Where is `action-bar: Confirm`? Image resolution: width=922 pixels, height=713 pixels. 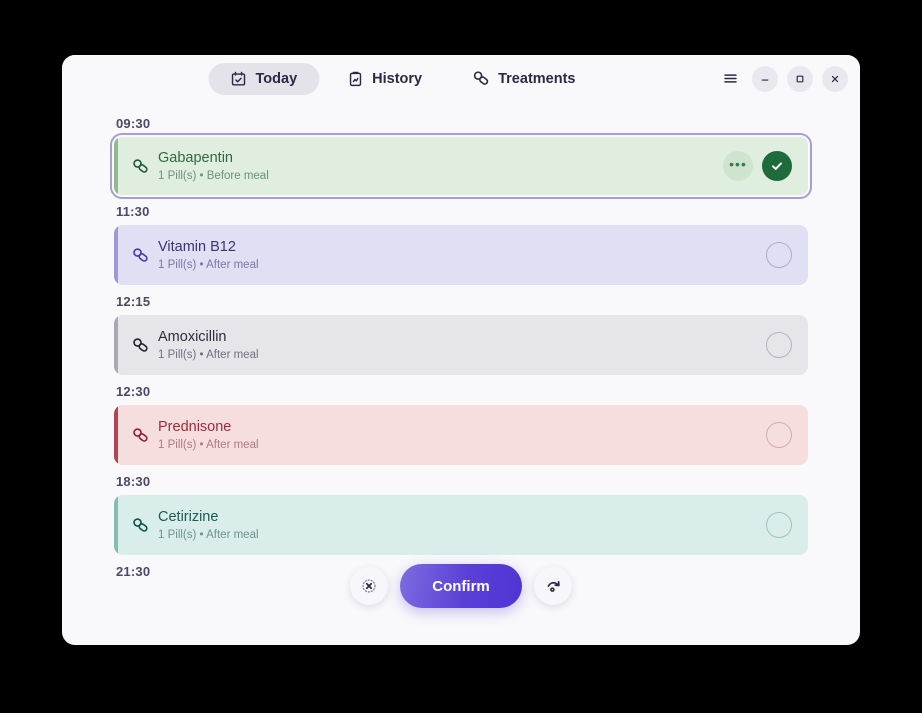
action-bar: Confirm is located at coordinates (461, 586).